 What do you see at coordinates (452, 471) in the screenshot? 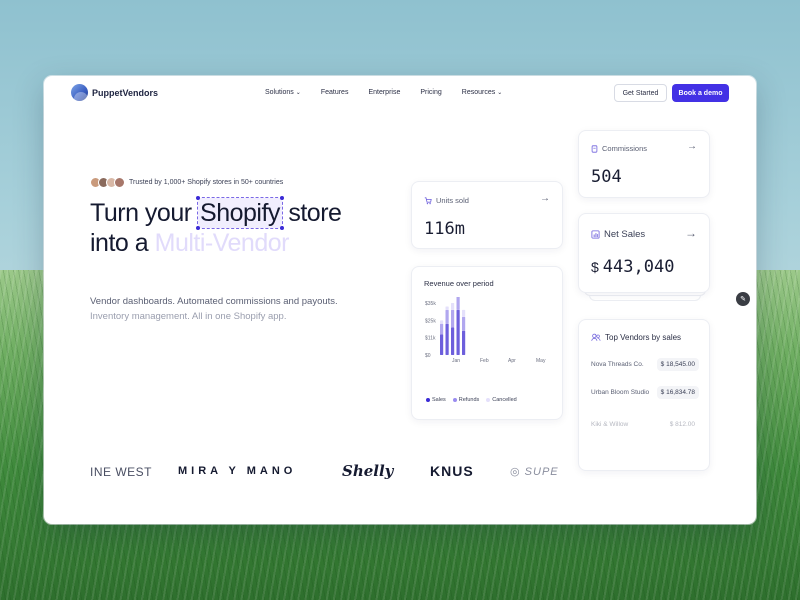
I see `logo-knus: KNUS` at bounding box center [452, 471].